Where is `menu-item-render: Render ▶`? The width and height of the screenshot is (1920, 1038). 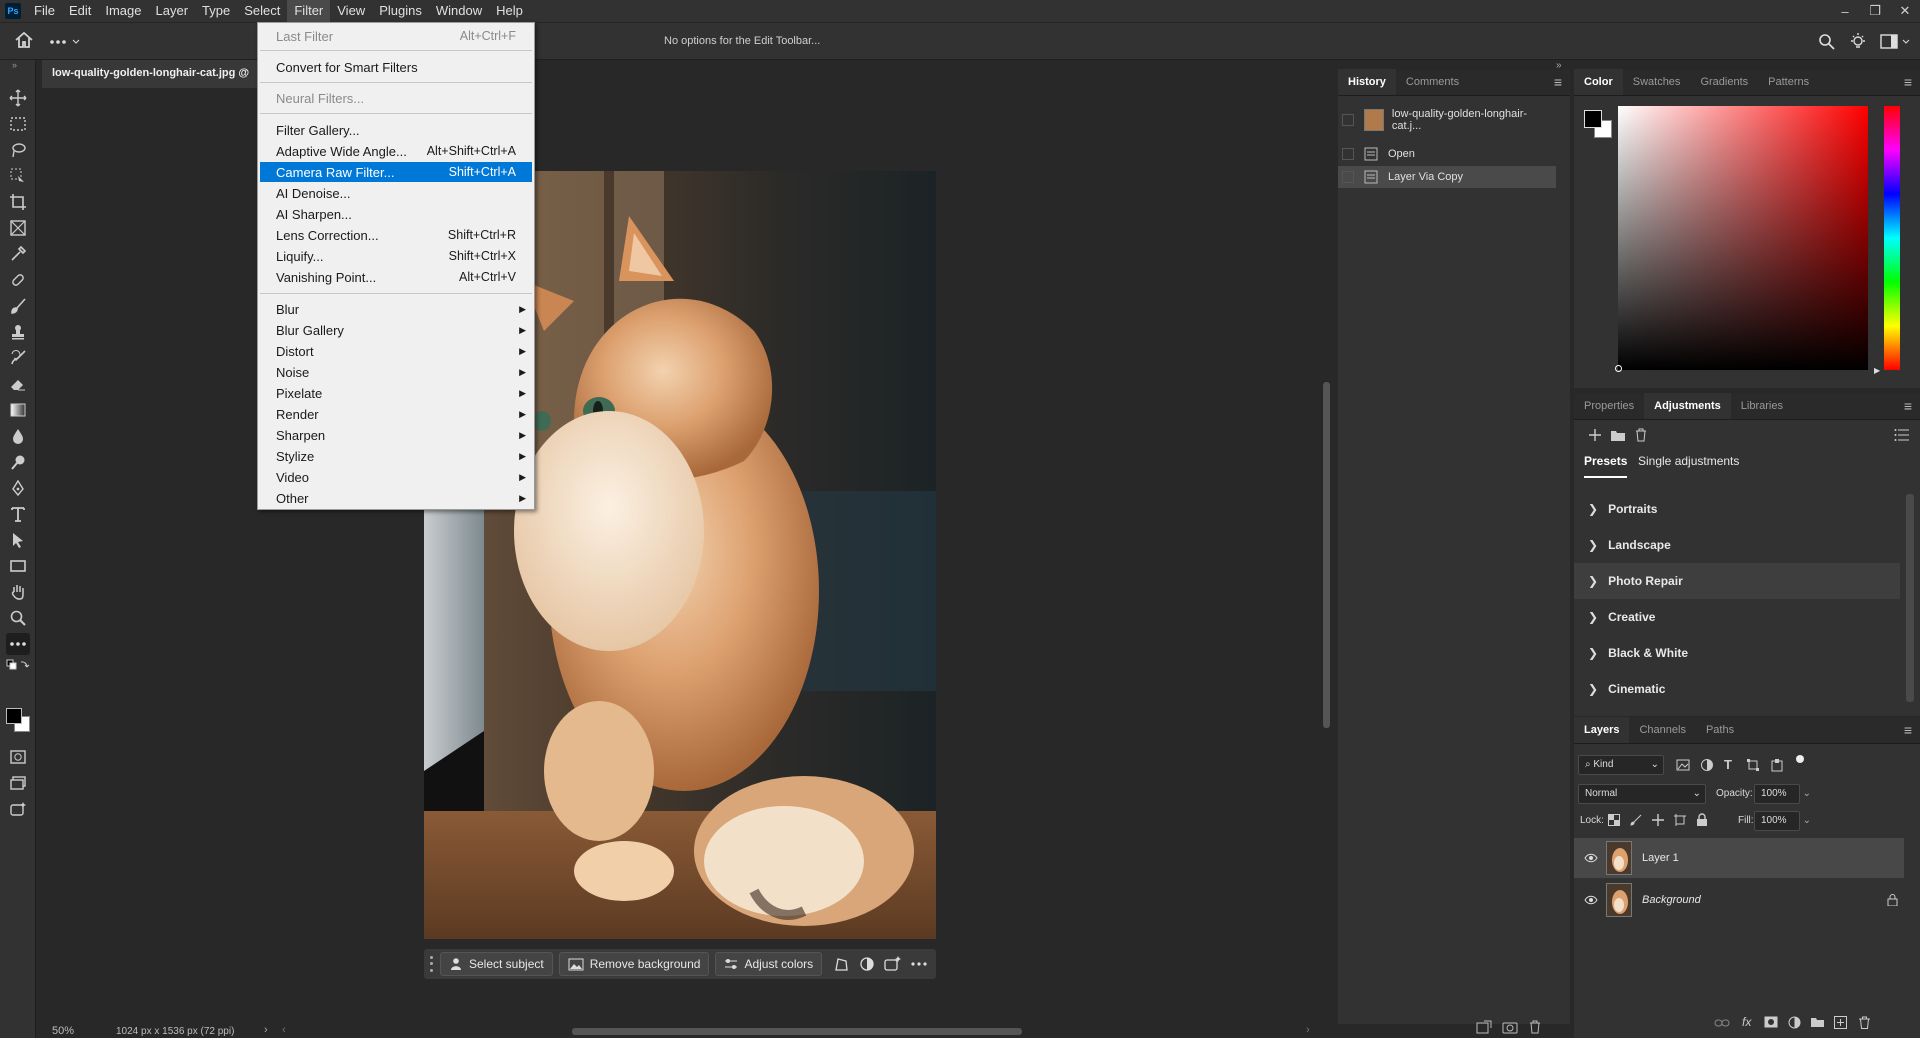 menu-item-render: Render ▶ is located at coordinates (396, 414).